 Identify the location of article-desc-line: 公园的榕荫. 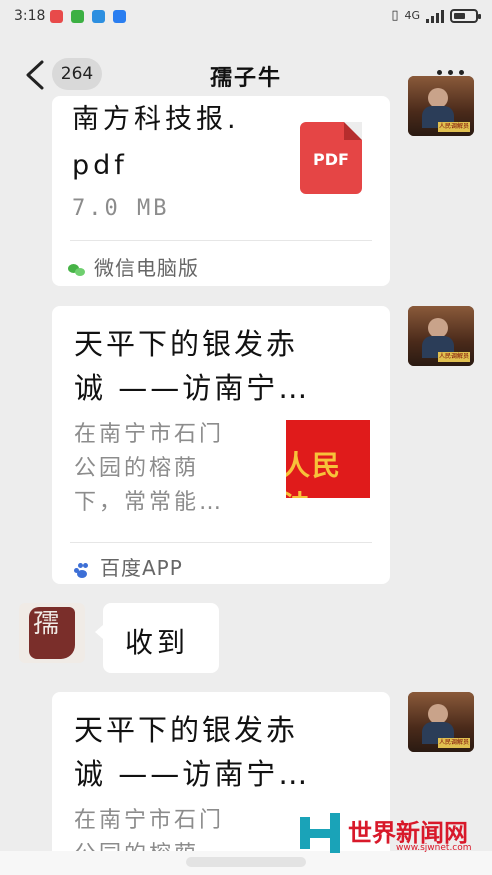
(137, 468).